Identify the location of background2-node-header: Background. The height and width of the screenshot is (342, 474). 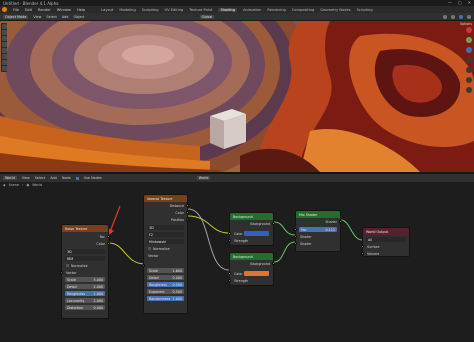
(251, 256).